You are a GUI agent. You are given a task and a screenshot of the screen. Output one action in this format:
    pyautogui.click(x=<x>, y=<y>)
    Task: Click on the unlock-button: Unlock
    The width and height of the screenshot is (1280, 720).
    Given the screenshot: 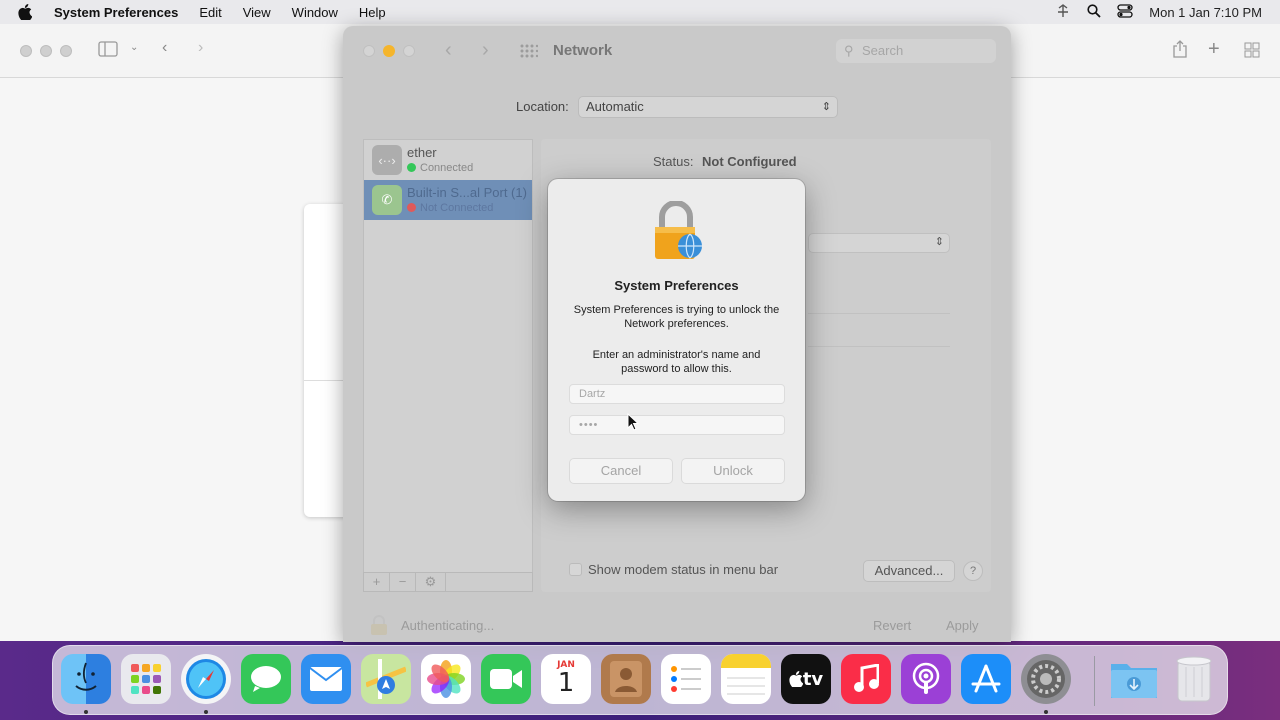 What is the action you would take?
    pyautogui.click(x=733, y=471)
    